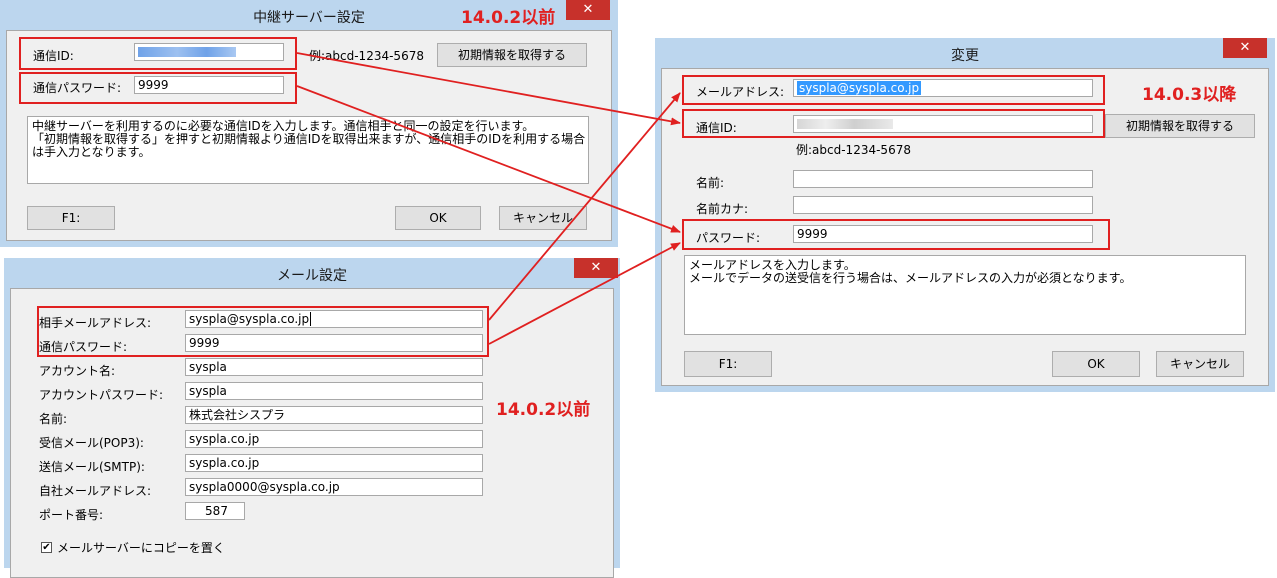  What do you see at coordinates (438, 218) in the screenshot?
I see `relay-ok-button: OK` at bounding box center [438, 218].